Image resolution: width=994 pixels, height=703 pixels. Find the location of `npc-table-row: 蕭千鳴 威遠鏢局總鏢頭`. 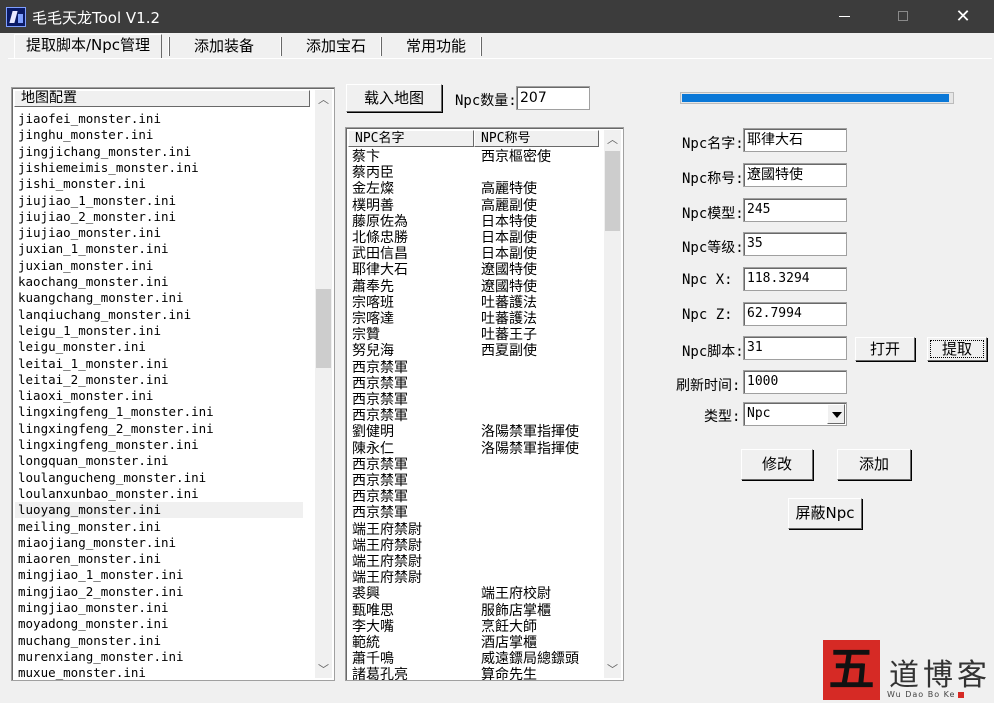

npc-table-row: 蕭千鳴 威遠鏢局總鏢頭 is located at coordinates (475, 660).